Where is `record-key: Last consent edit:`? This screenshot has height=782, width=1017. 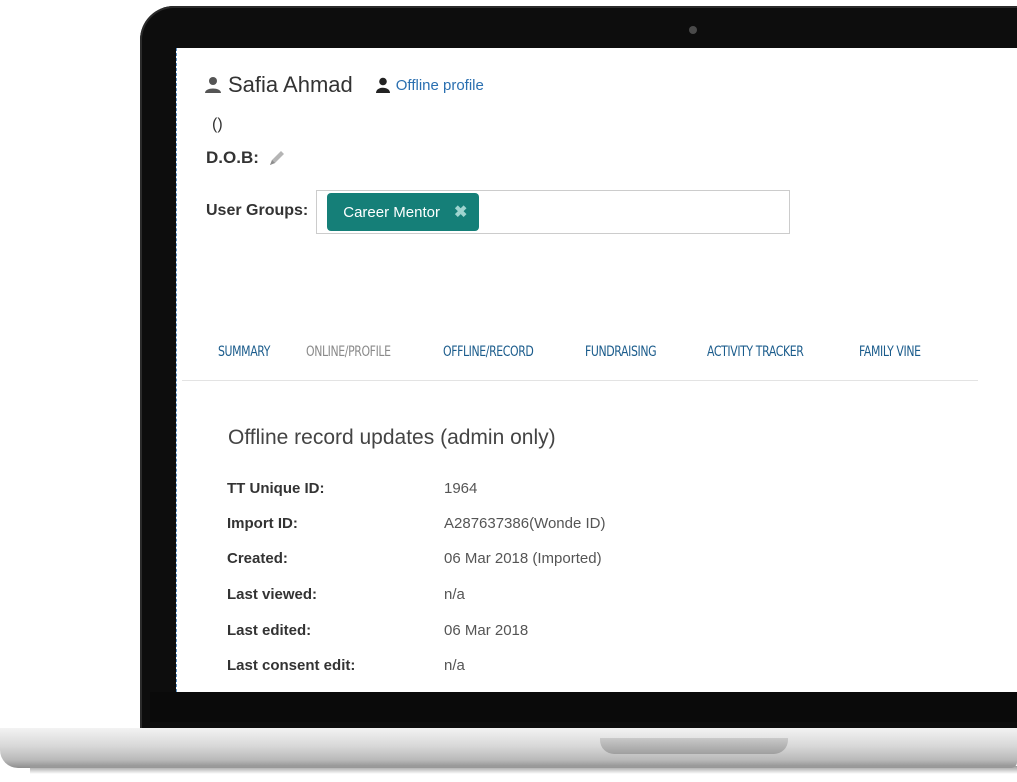 record-key: Last consent edit: is located at coordinates (291, 665).